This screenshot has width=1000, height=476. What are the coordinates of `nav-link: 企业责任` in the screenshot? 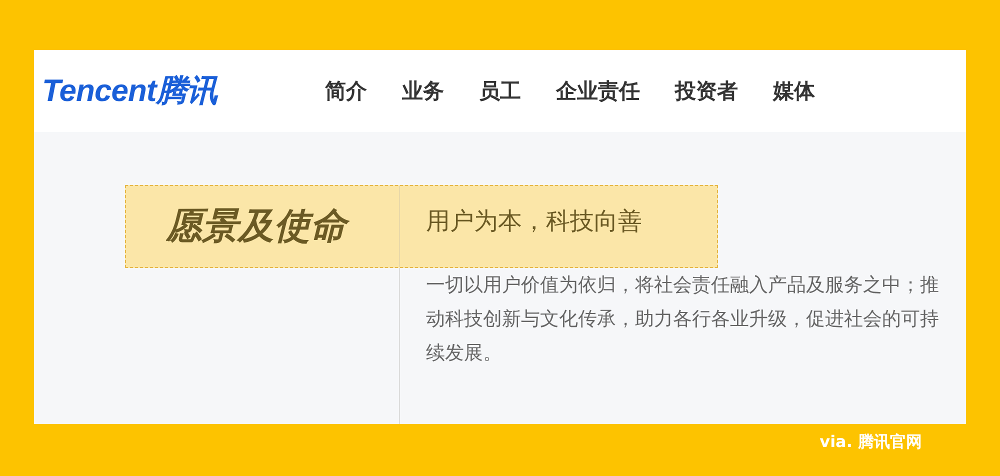 It's located at (598, 91).